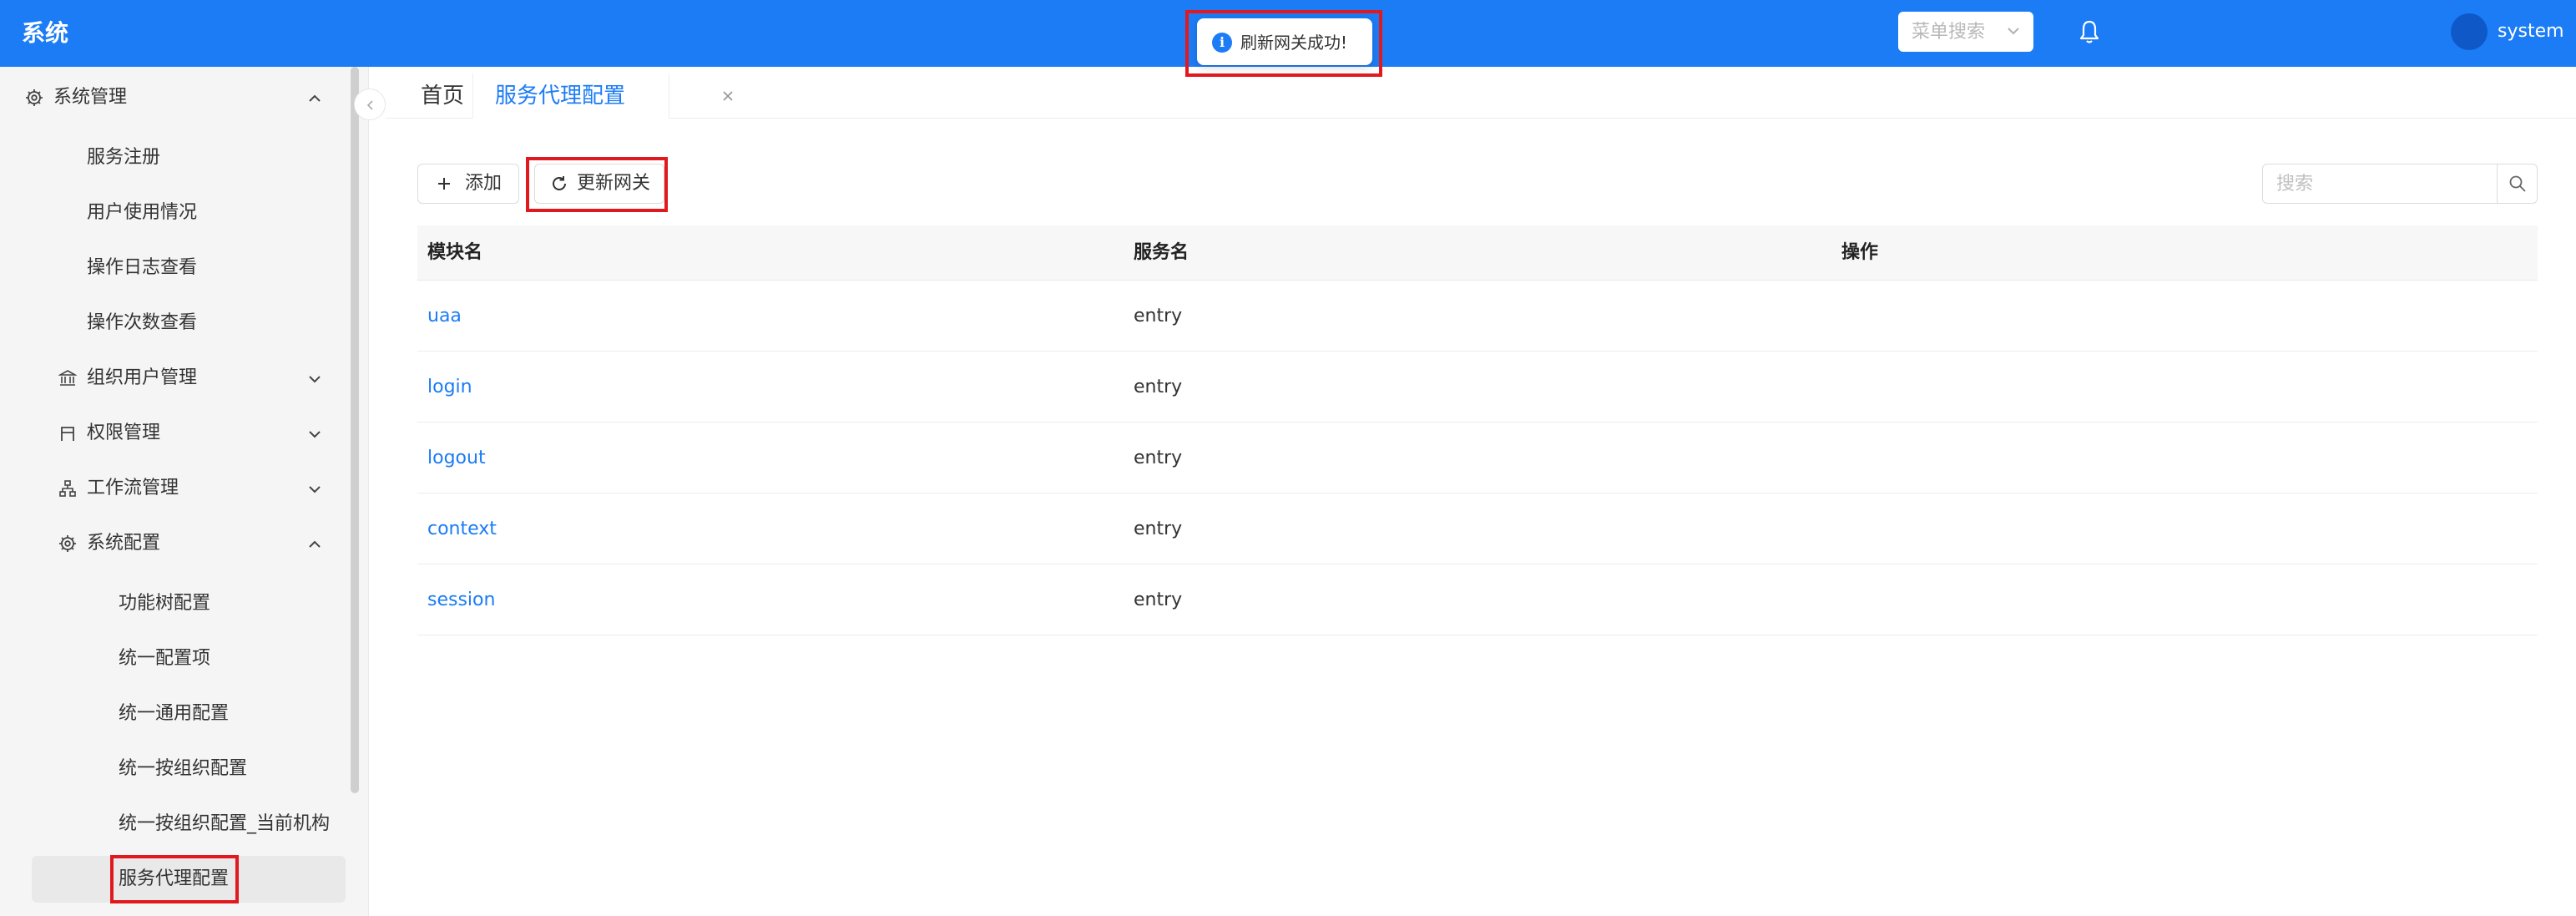  I want to click on username: system, so click(2531, 32).